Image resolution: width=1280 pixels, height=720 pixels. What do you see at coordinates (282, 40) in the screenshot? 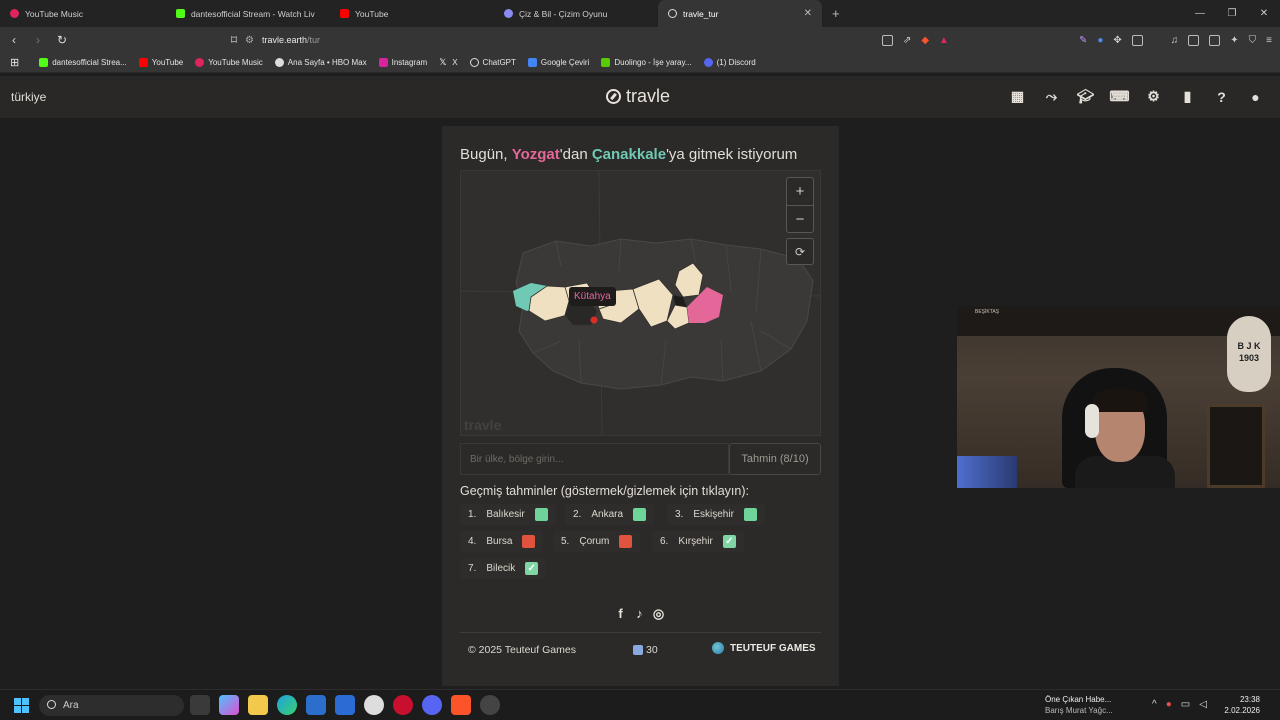
I see `address-bar: ⚙ travle.earth/tur` at bounding box center [282, 40].